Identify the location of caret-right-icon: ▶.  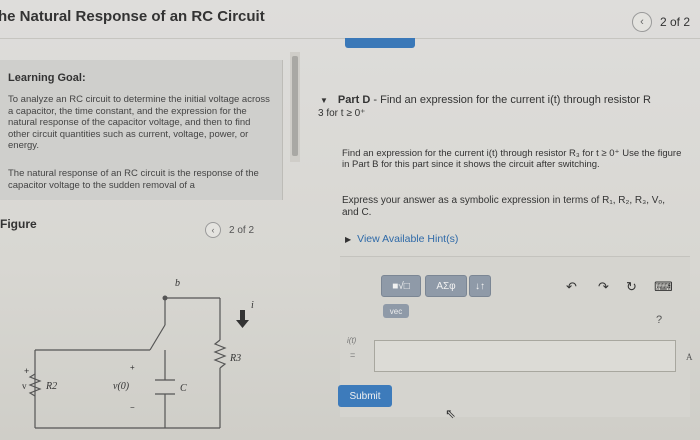
(348, 239).